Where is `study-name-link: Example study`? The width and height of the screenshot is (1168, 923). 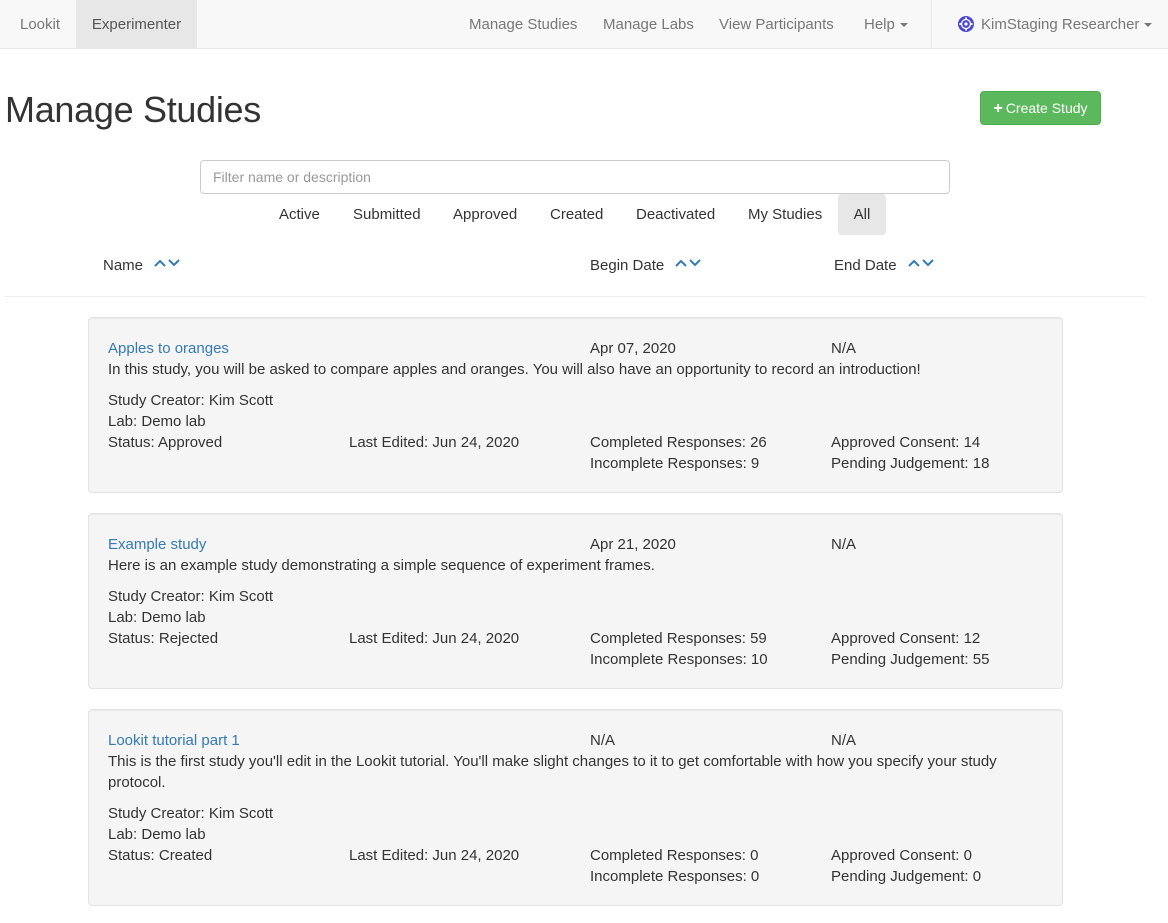
study-name-link: Example study is located at coordinates (157, 544).